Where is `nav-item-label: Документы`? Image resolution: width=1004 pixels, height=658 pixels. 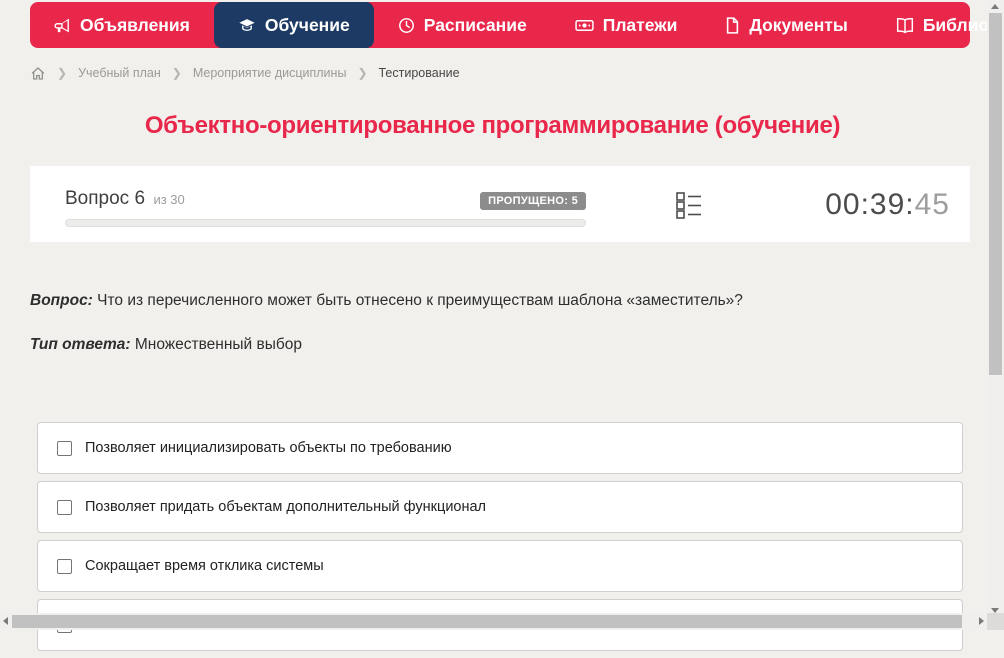
nav-item-label: Документы is located at coordinates (798, 24).